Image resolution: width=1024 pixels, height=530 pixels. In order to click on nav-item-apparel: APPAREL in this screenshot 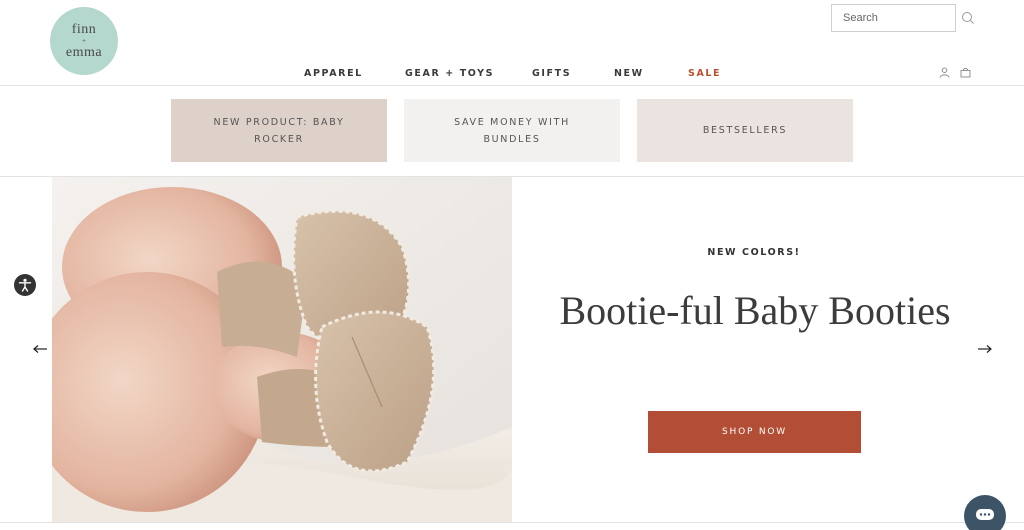, I will do `click(333, 73)`.